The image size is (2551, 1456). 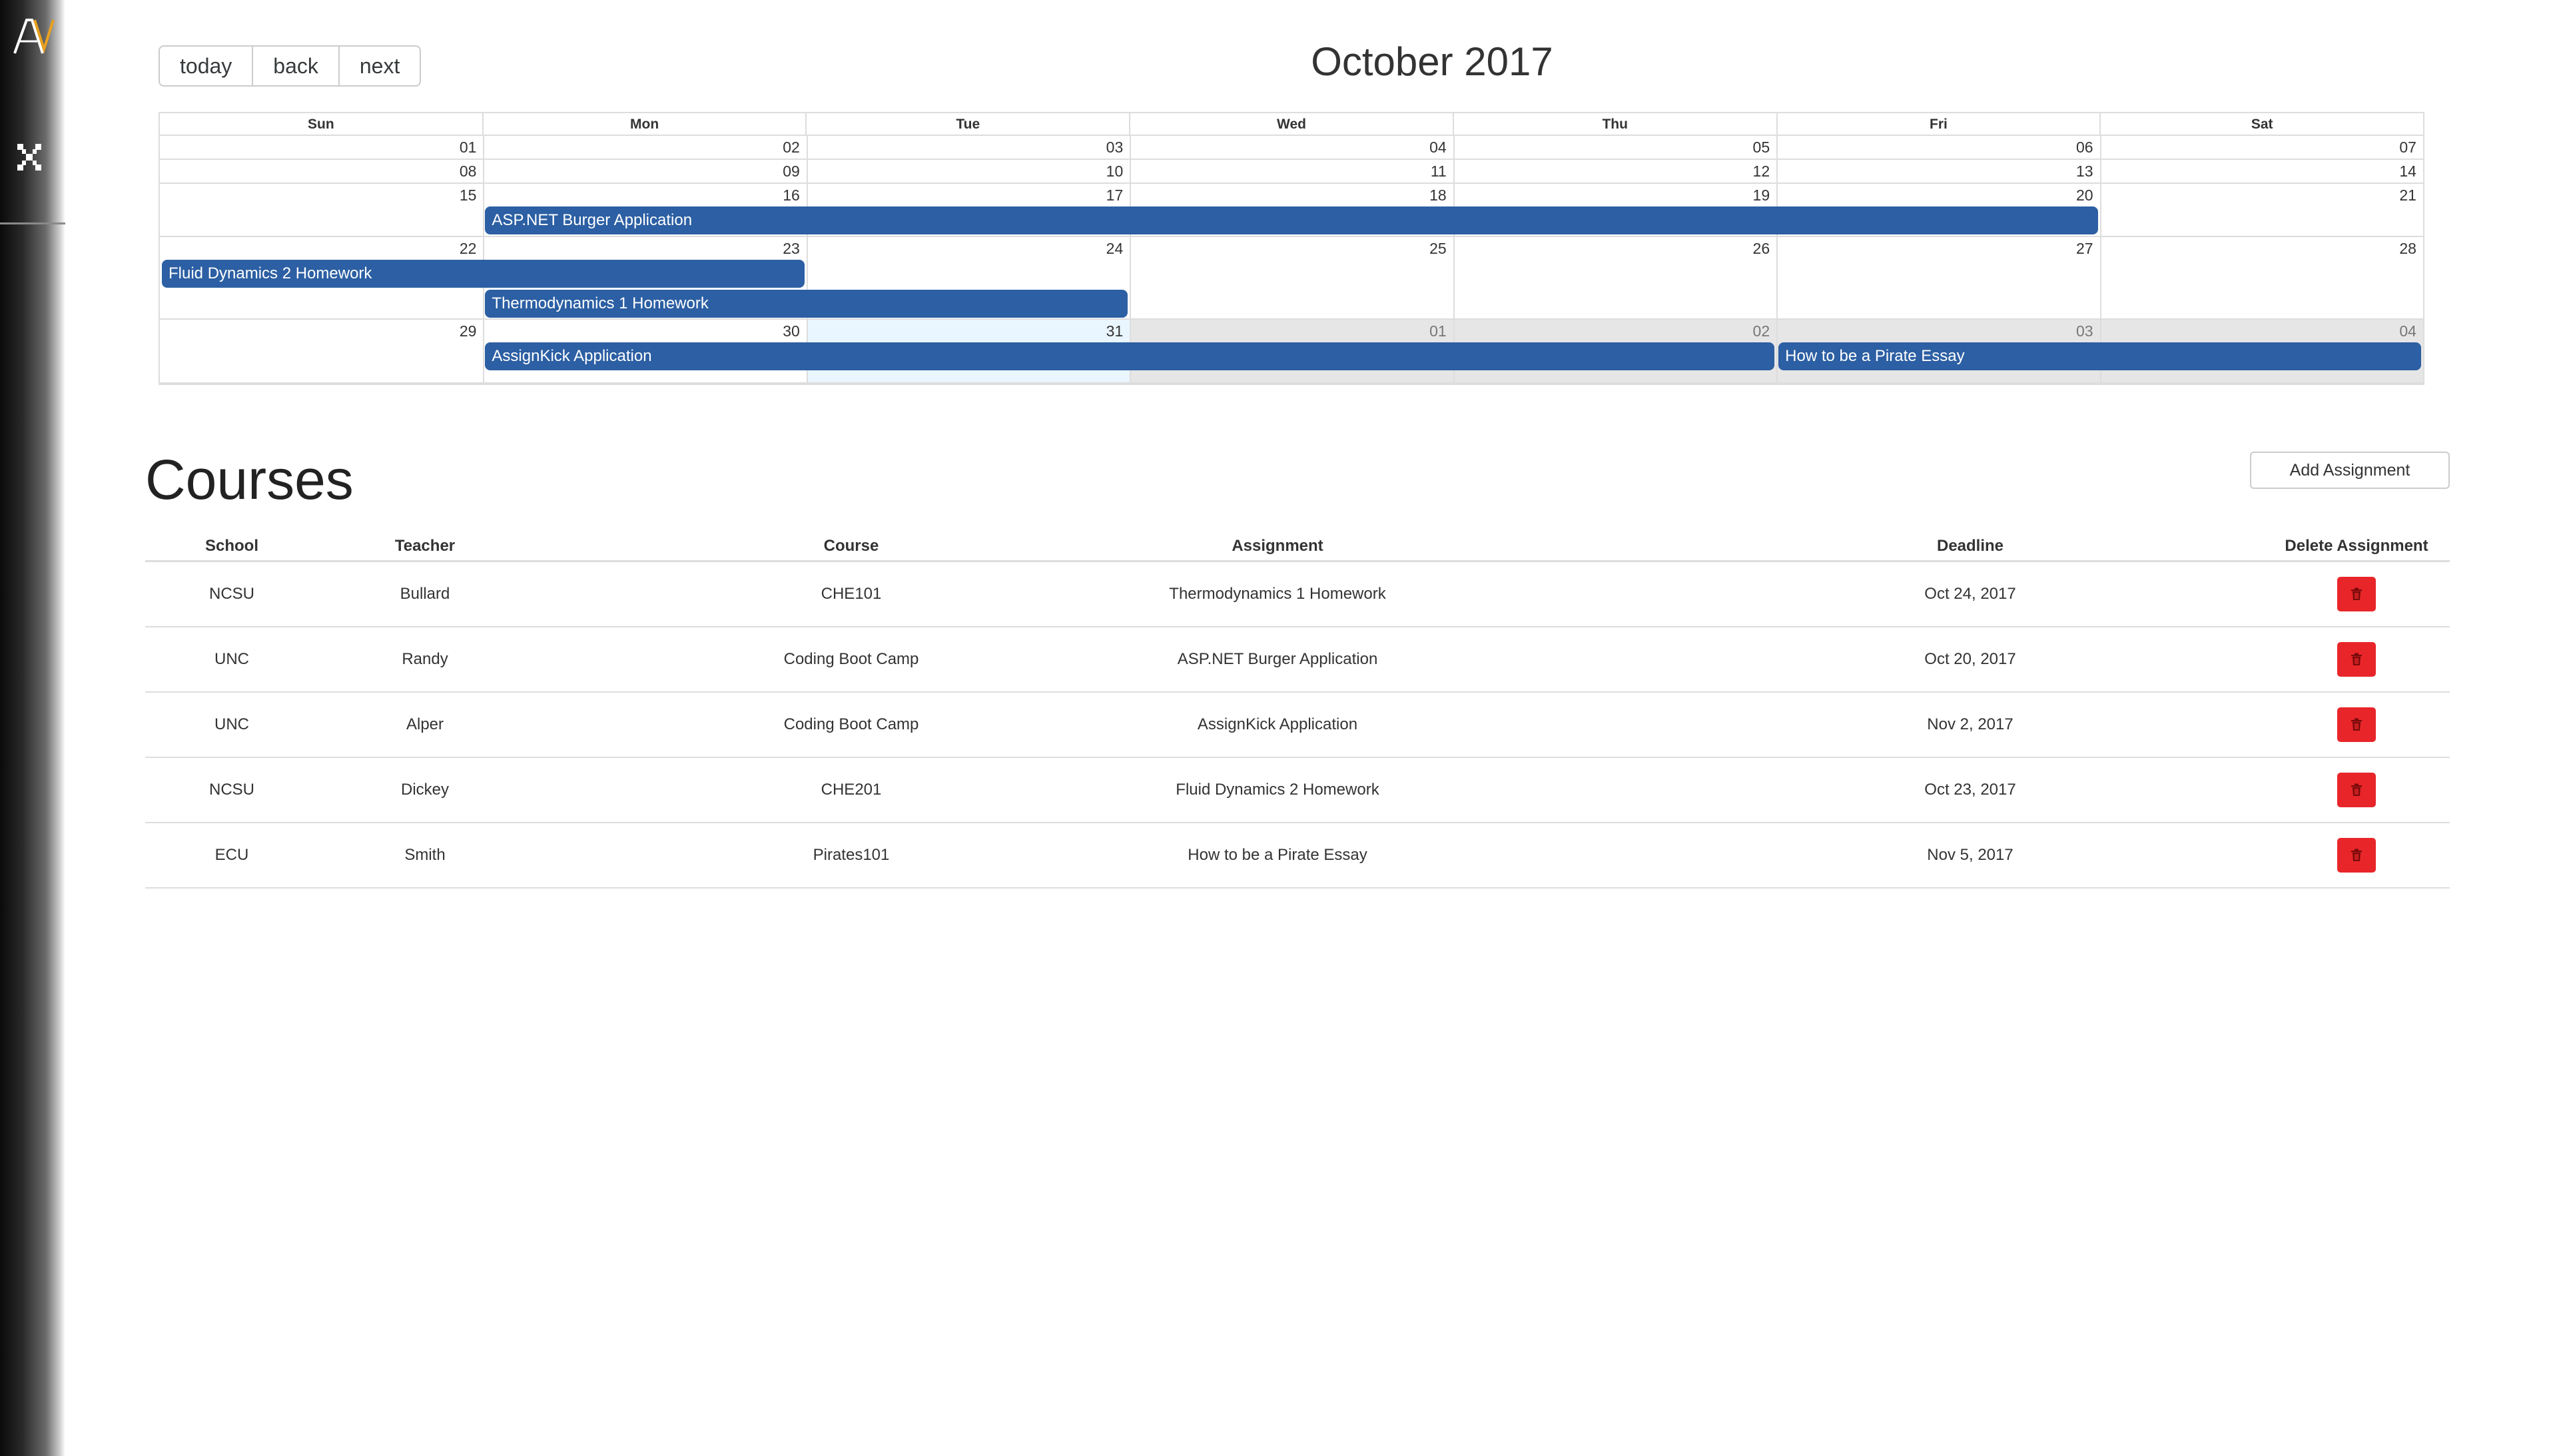 I want to click on calendar-day-cell: 01, so click(x=321, y=147).